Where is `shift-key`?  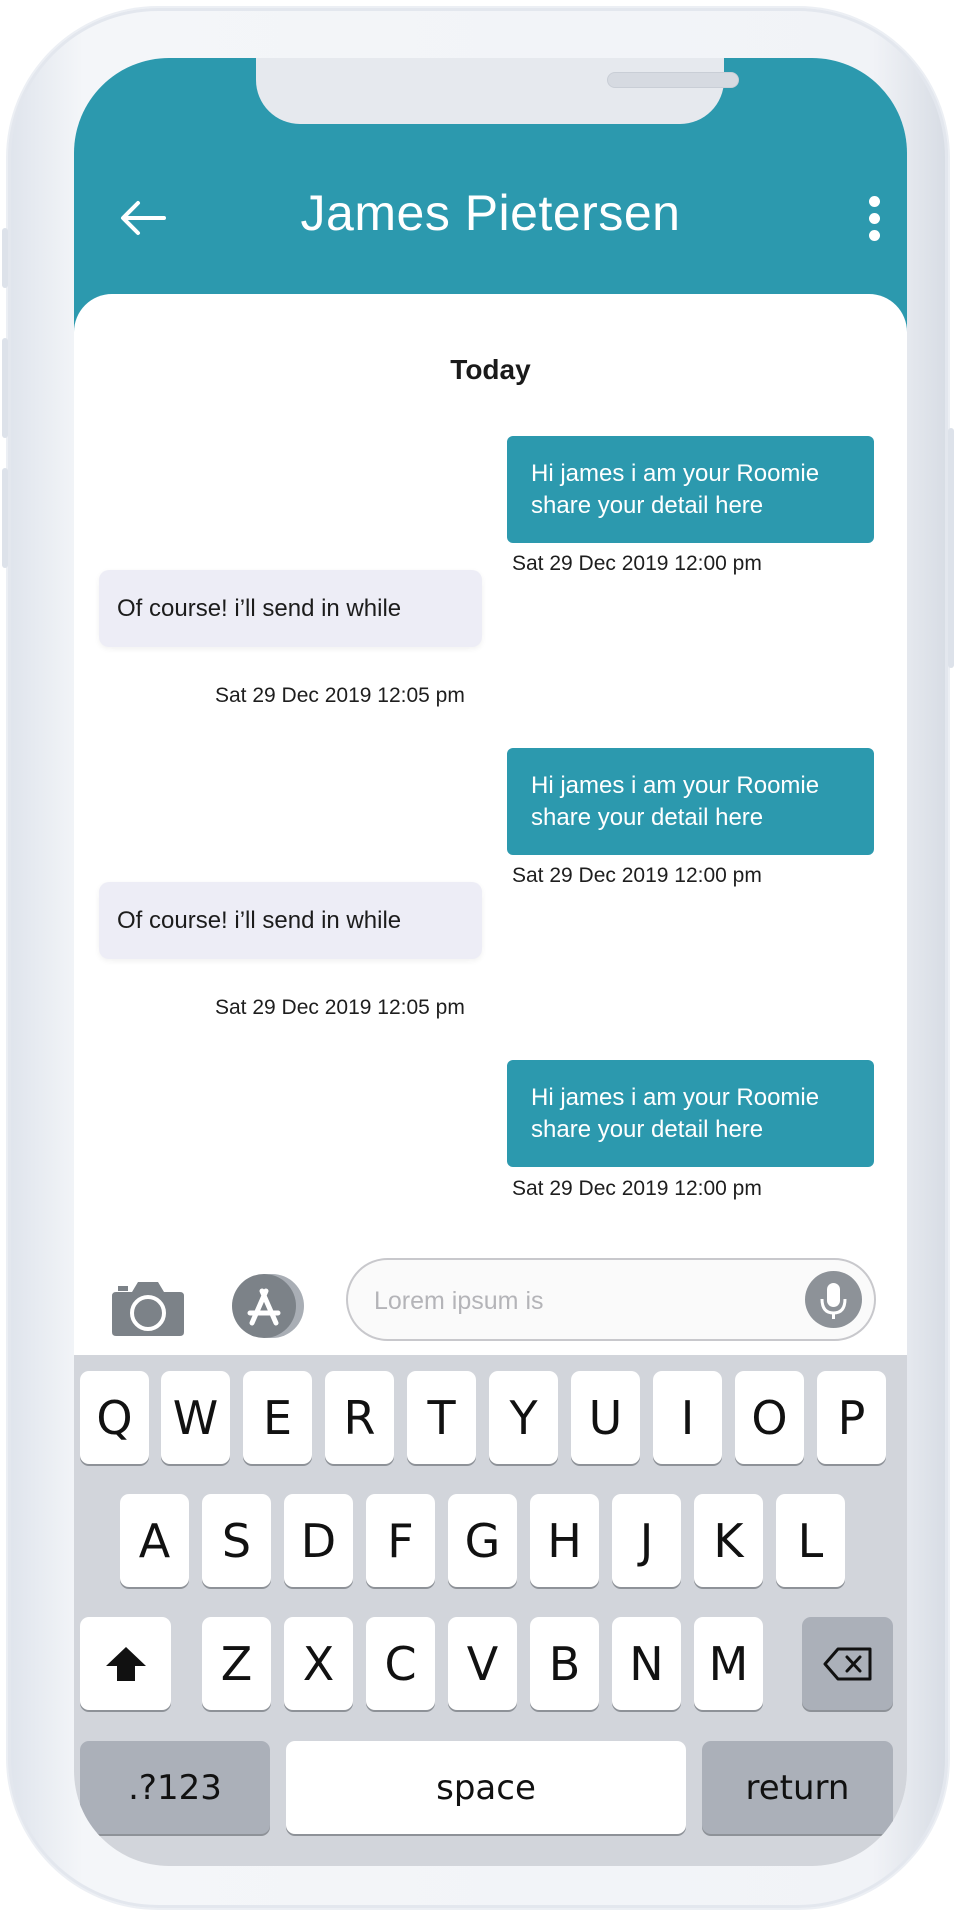
shift-key is located at coordinates (125, 1663).